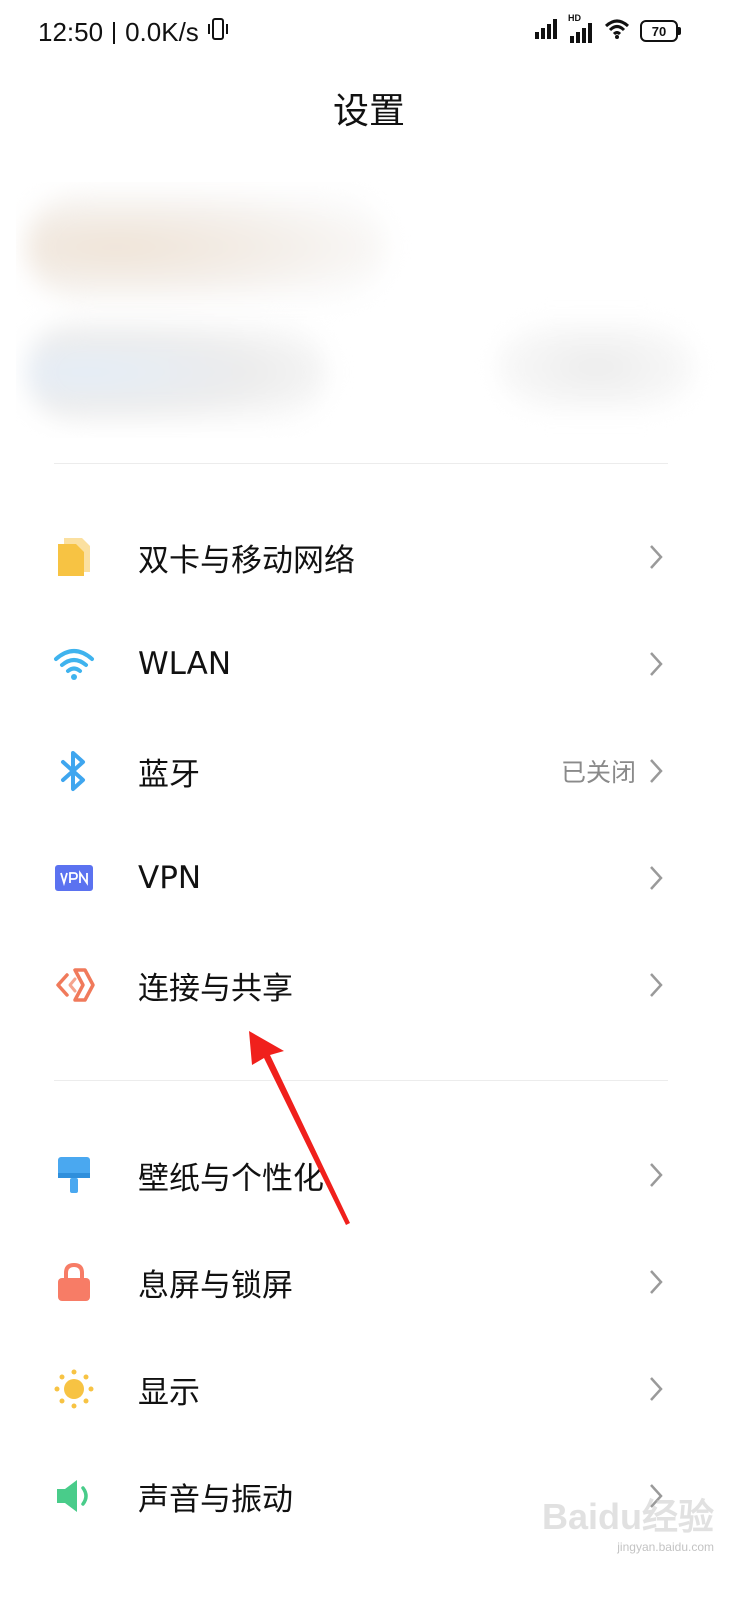 The width and height of the screenshot is (738, 1600). What do you see at coordinates (369, 1282) in the screenshot?
I see `settings-item-lock-screen: 息屏与锁屏` at bounding box center [369, 1282].